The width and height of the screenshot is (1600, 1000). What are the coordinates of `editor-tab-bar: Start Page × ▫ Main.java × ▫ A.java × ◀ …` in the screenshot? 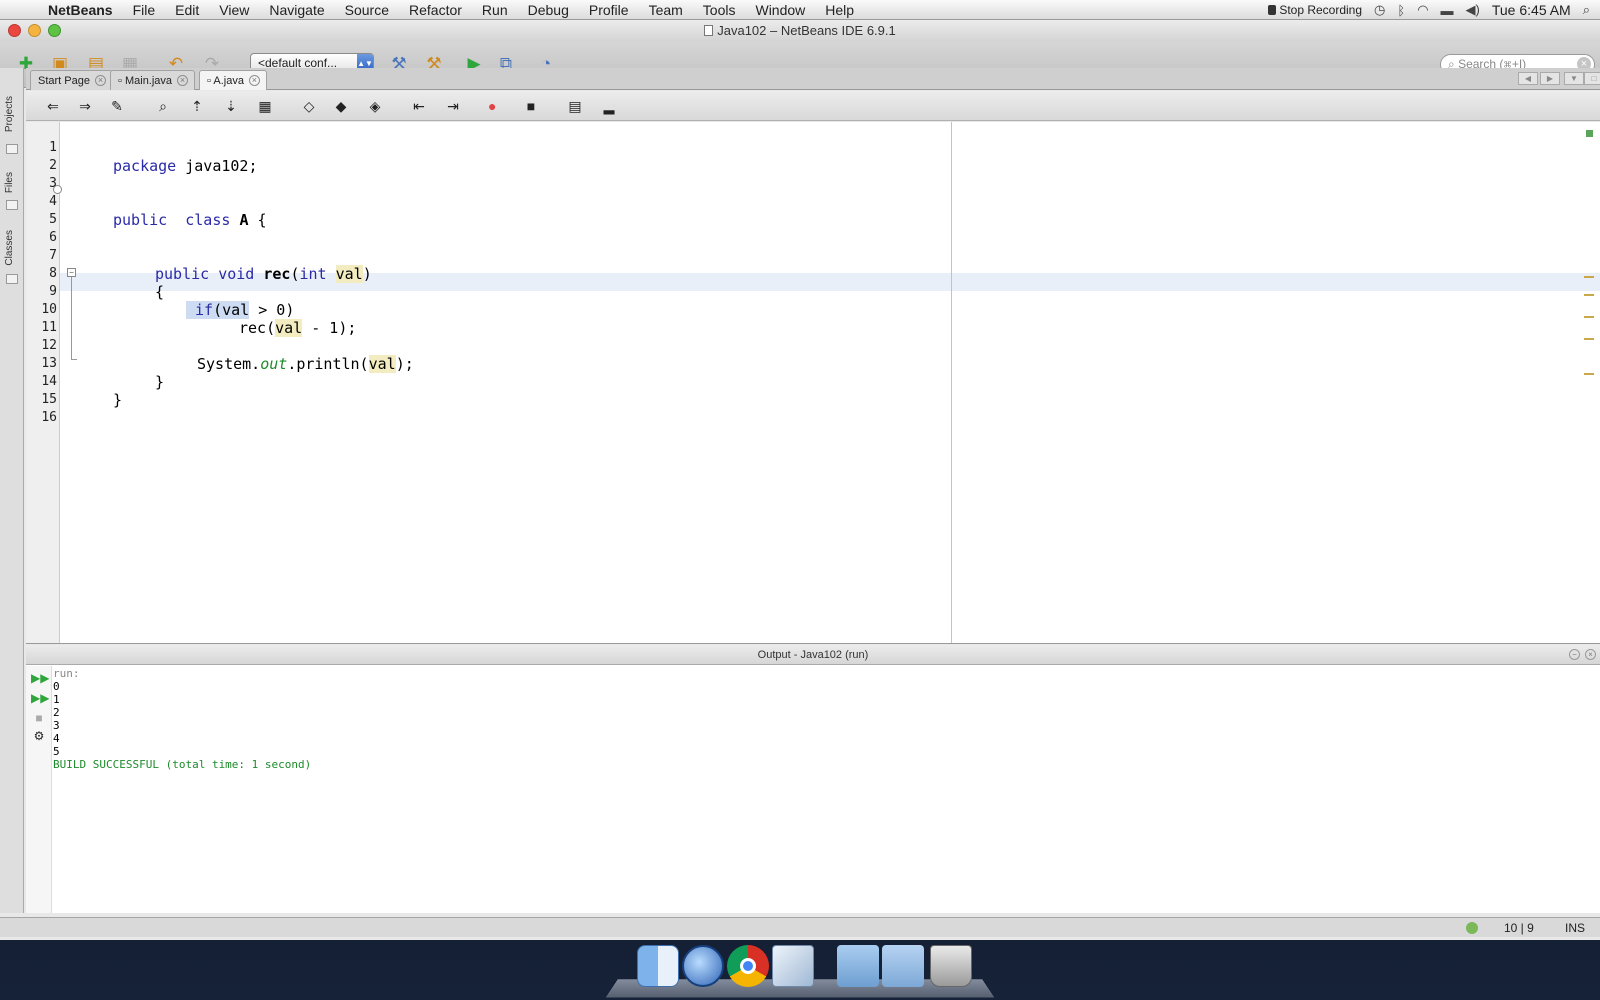 It's located at (813, 79).